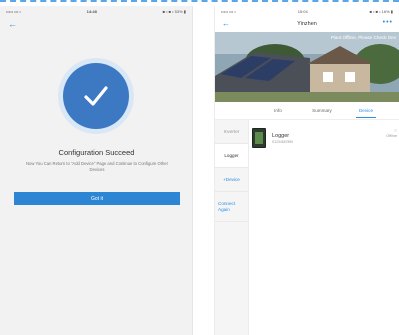 This screenshot has height=335, width=399. I want to click on plant-photo: Plant Offline, Please Check Dev, so click(307, 67).